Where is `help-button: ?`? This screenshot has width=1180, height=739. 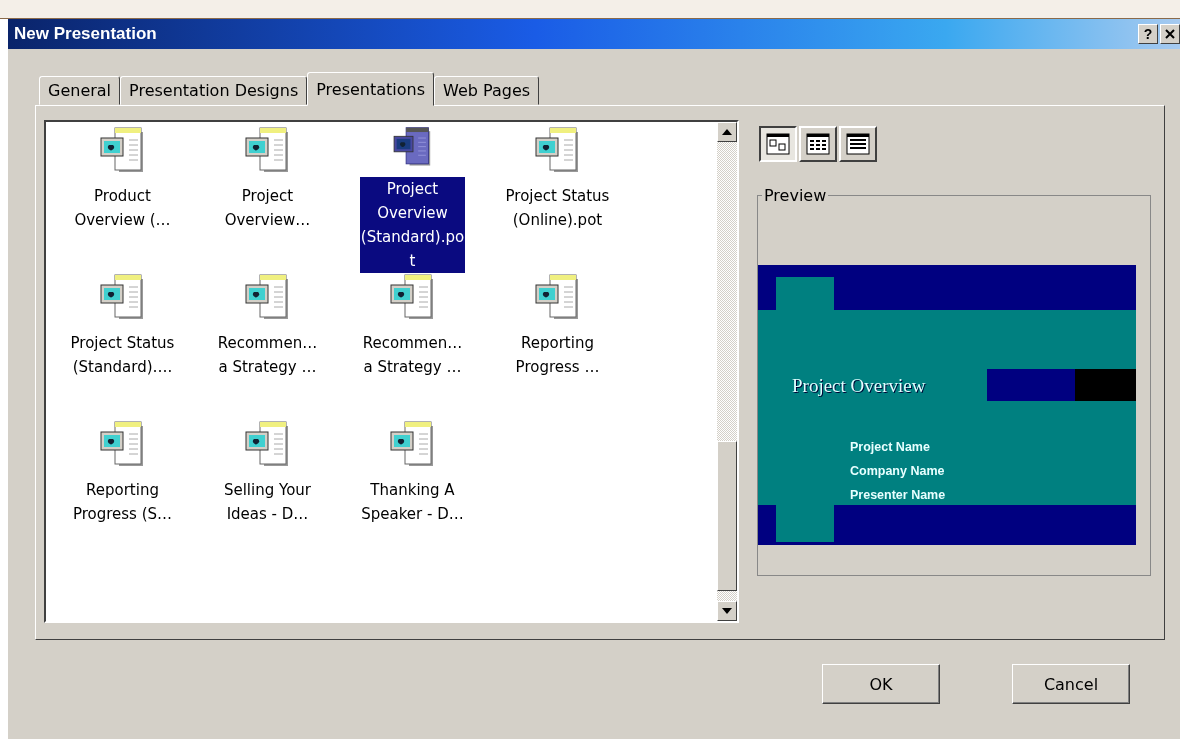
help-button: ? is located at coordinates (1148, 34).